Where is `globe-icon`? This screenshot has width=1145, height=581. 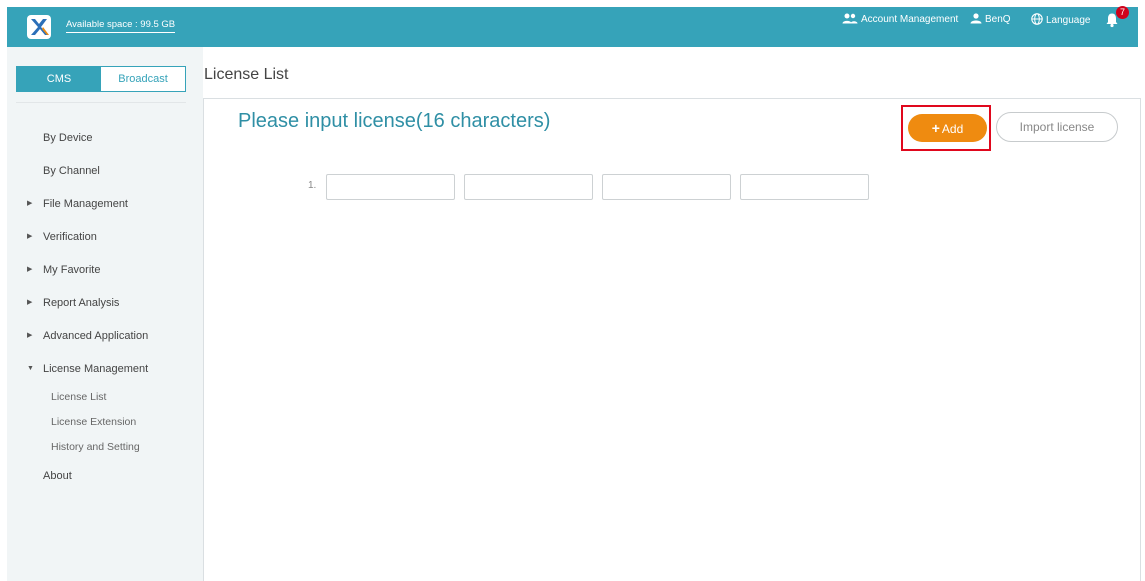 globe-icon is located at coordinates (1037, 19).